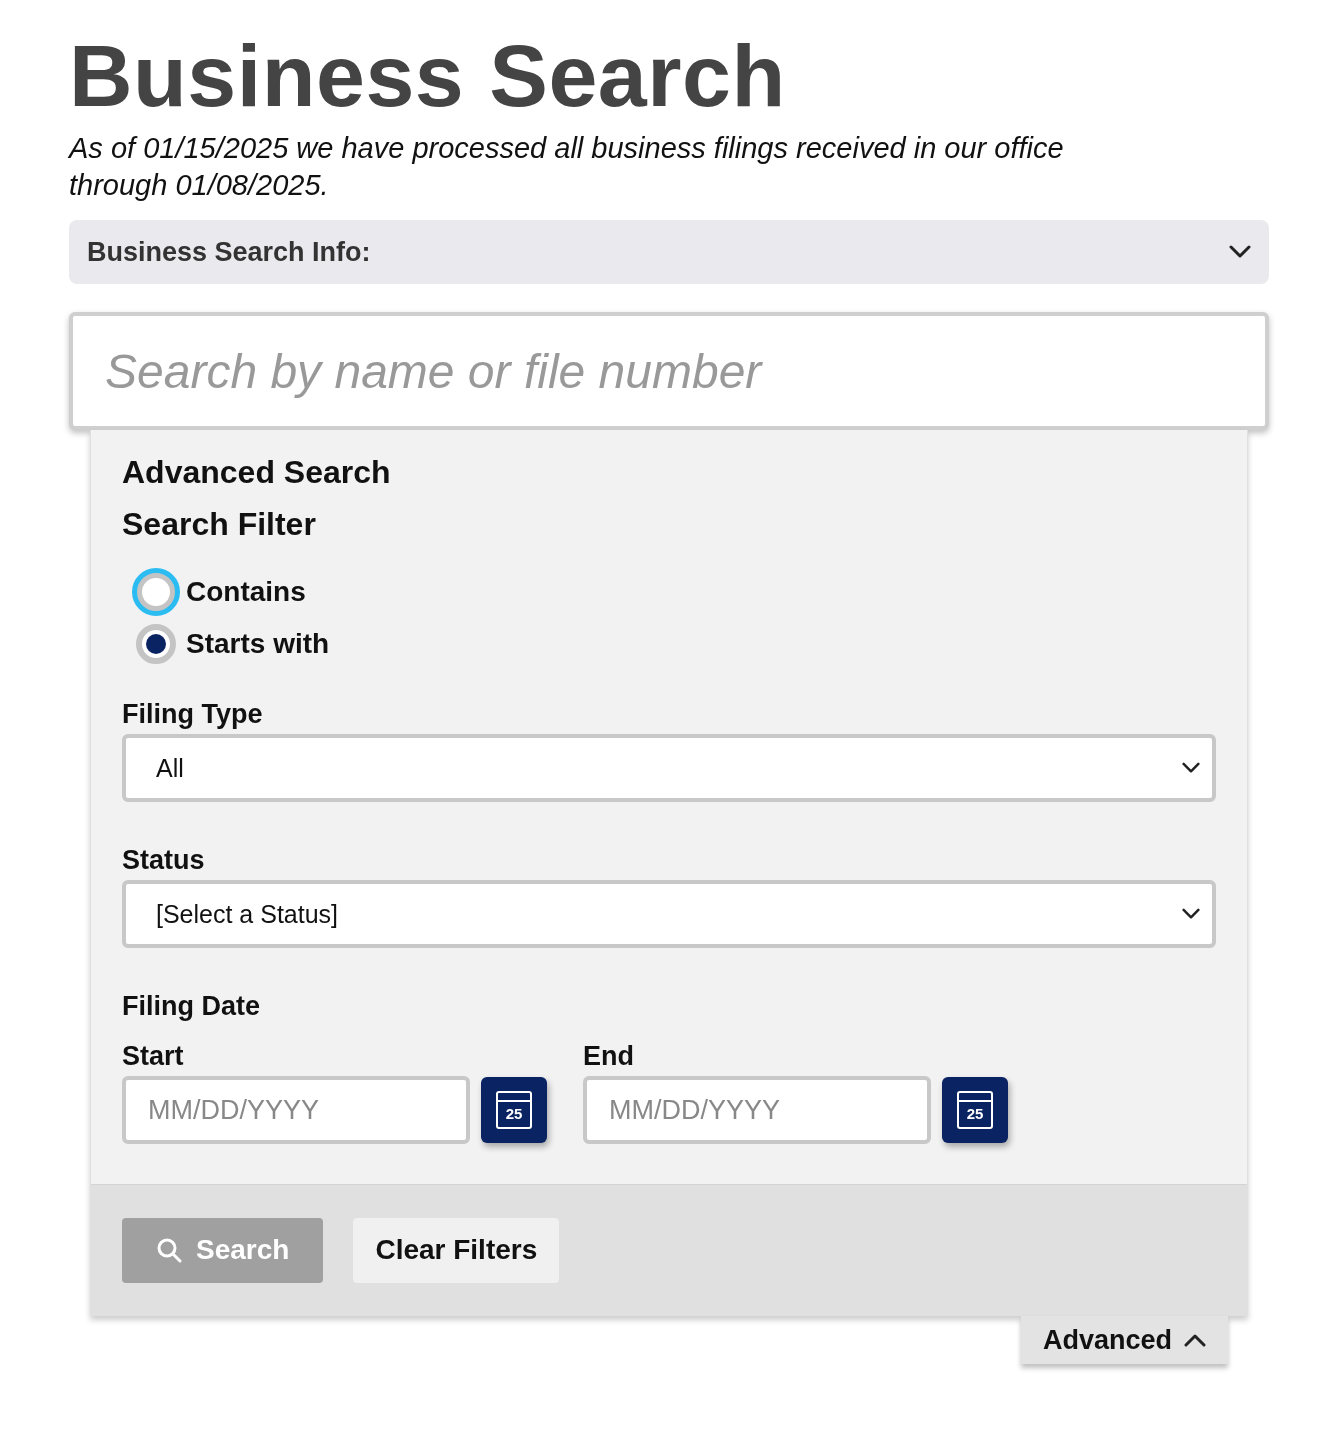  Describe the element at coordinates (219, 524) in the screenshot. I see `section-heading: Search Filter` at that location.